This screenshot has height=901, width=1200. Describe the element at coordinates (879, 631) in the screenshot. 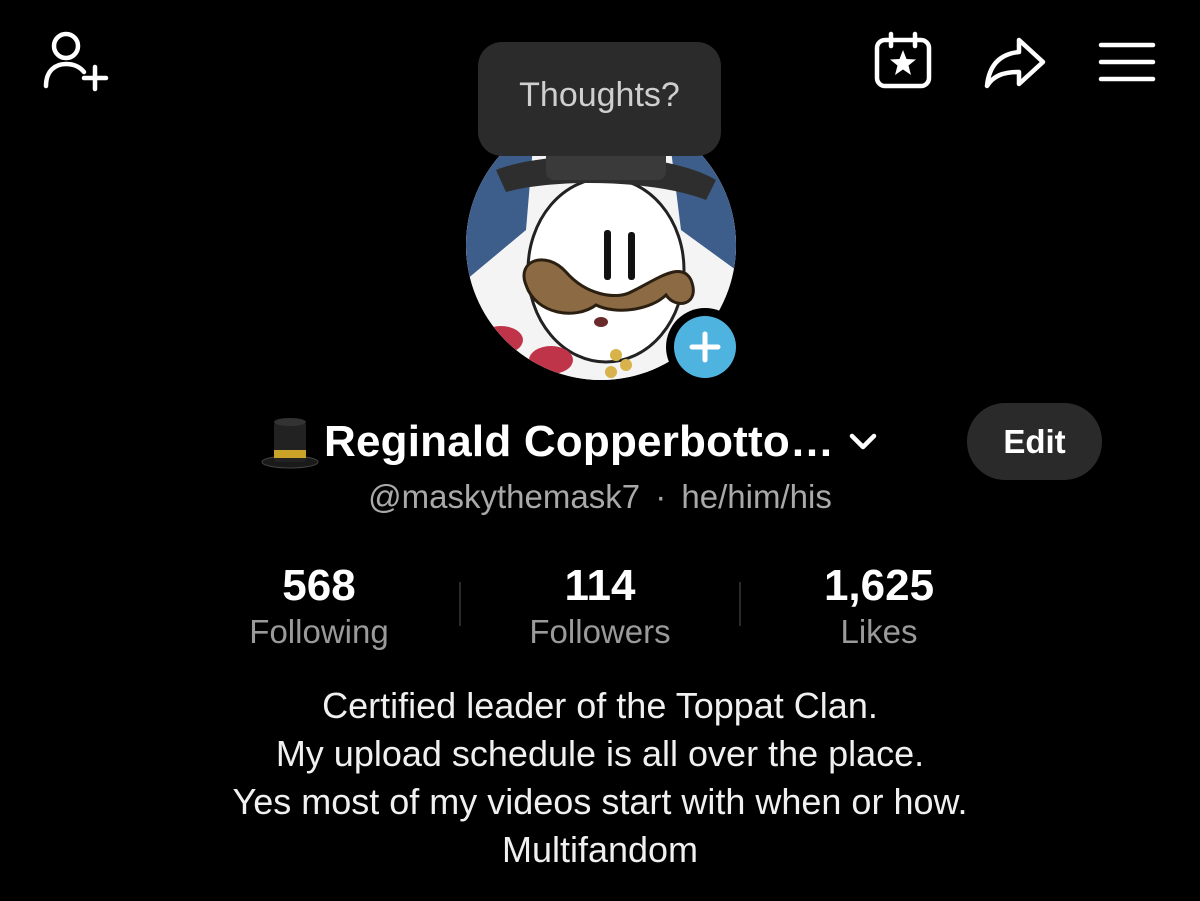

I see `likes-label: Likes` at that location.